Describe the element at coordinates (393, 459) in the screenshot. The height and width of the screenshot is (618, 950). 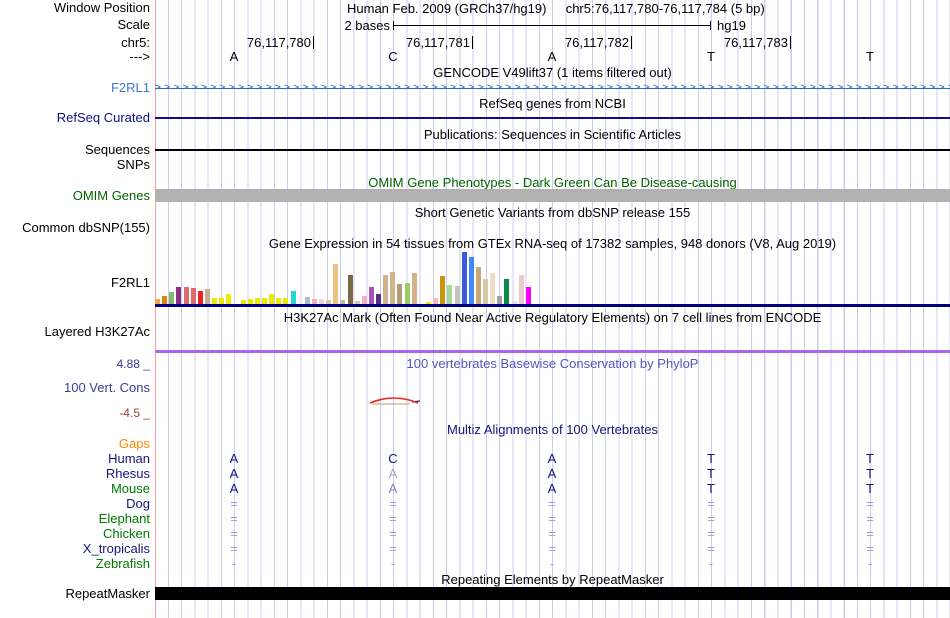
I see `alignment-cell: C` at that location.